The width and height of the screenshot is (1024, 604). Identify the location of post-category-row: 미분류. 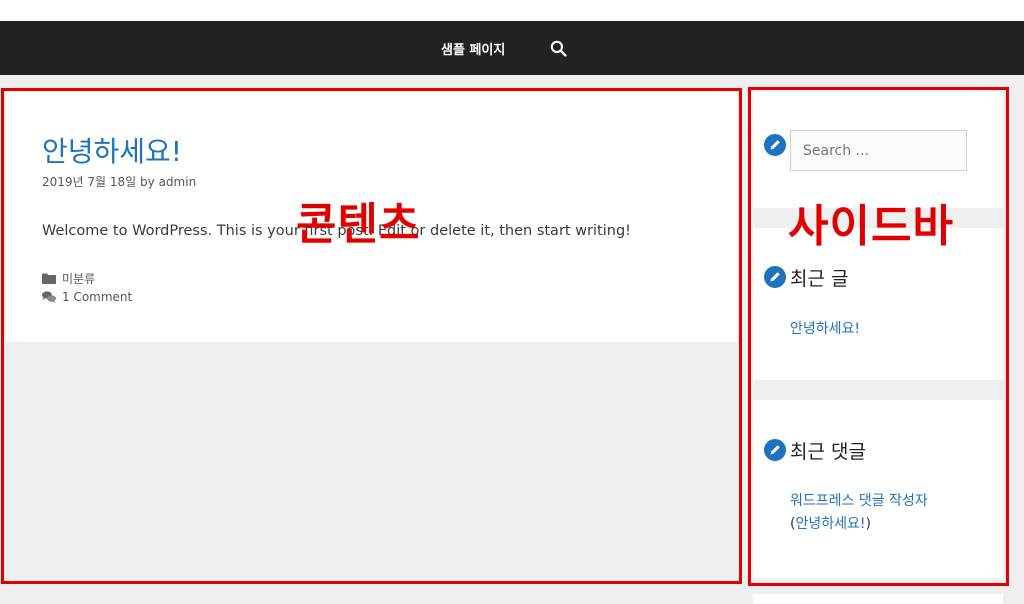
(68, 278).